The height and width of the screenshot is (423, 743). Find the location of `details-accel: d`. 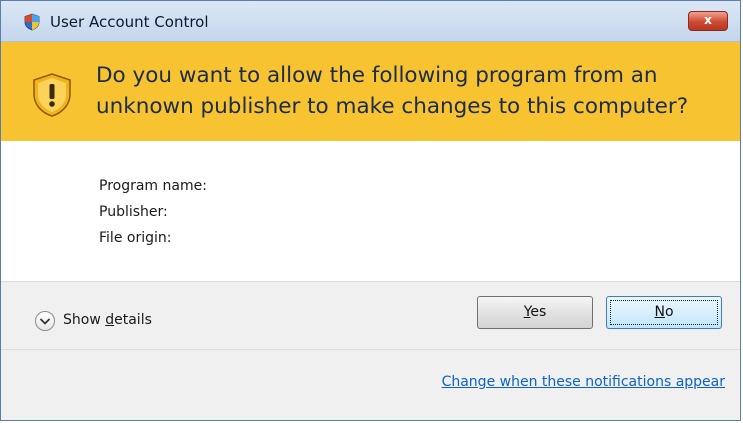

details-accel: d is located at coordinates (110, 320).